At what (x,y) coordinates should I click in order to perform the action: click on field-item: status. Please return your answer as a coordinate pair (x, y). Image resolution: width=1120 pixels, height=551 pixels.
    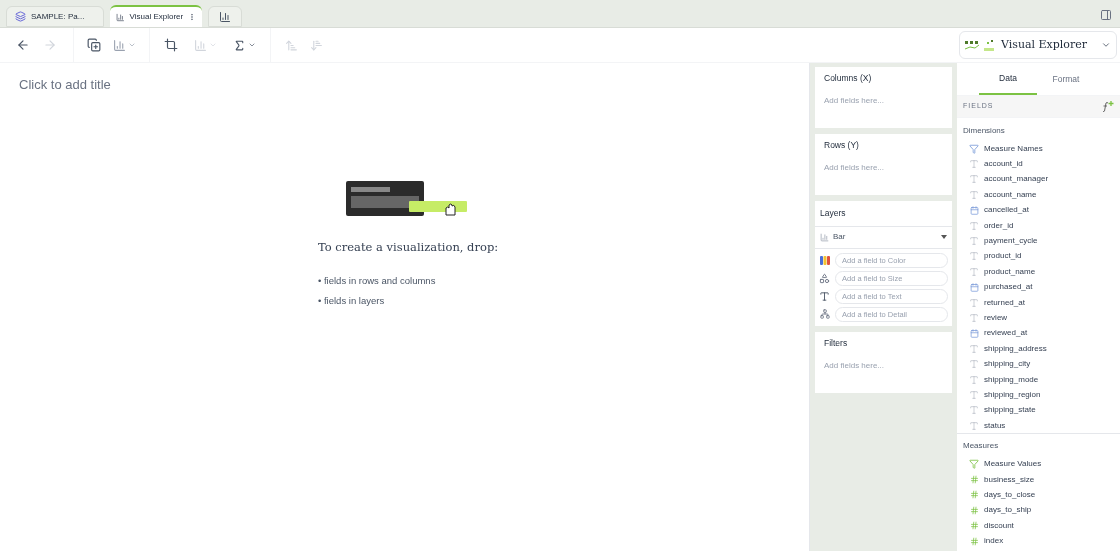
    Looking at the image, I should click on (995, 425).